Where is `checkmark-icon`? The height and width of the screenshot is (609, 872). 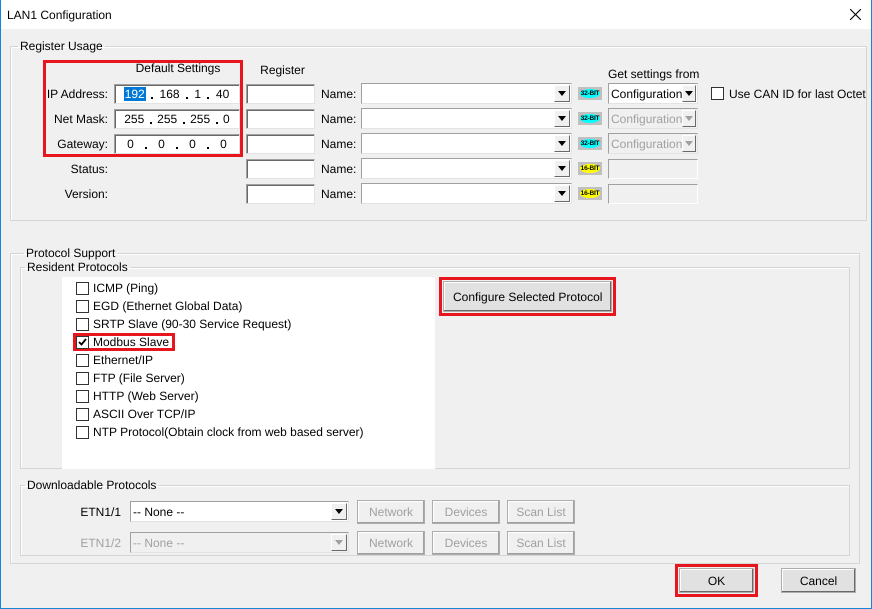 checkmark-icon is located at coordinates (82, 342).